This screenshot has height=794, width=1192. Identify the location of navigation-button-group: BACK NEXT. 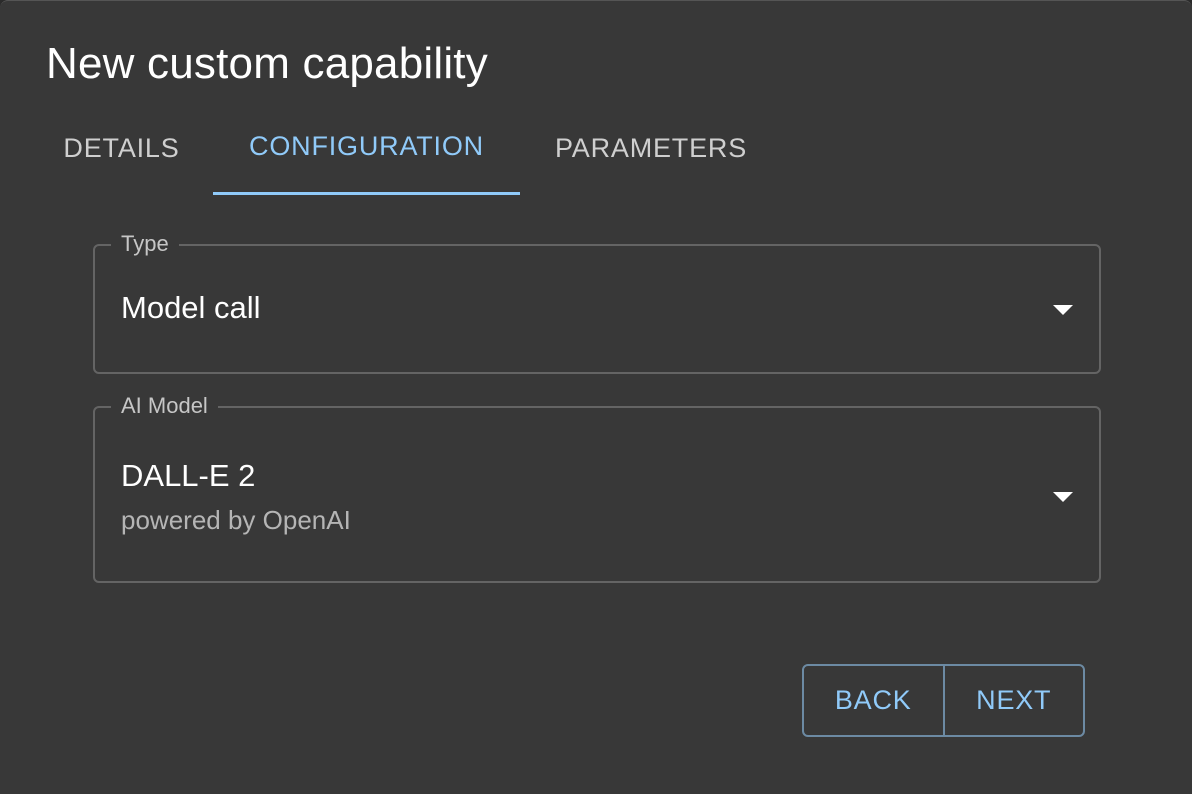
(943, 700).